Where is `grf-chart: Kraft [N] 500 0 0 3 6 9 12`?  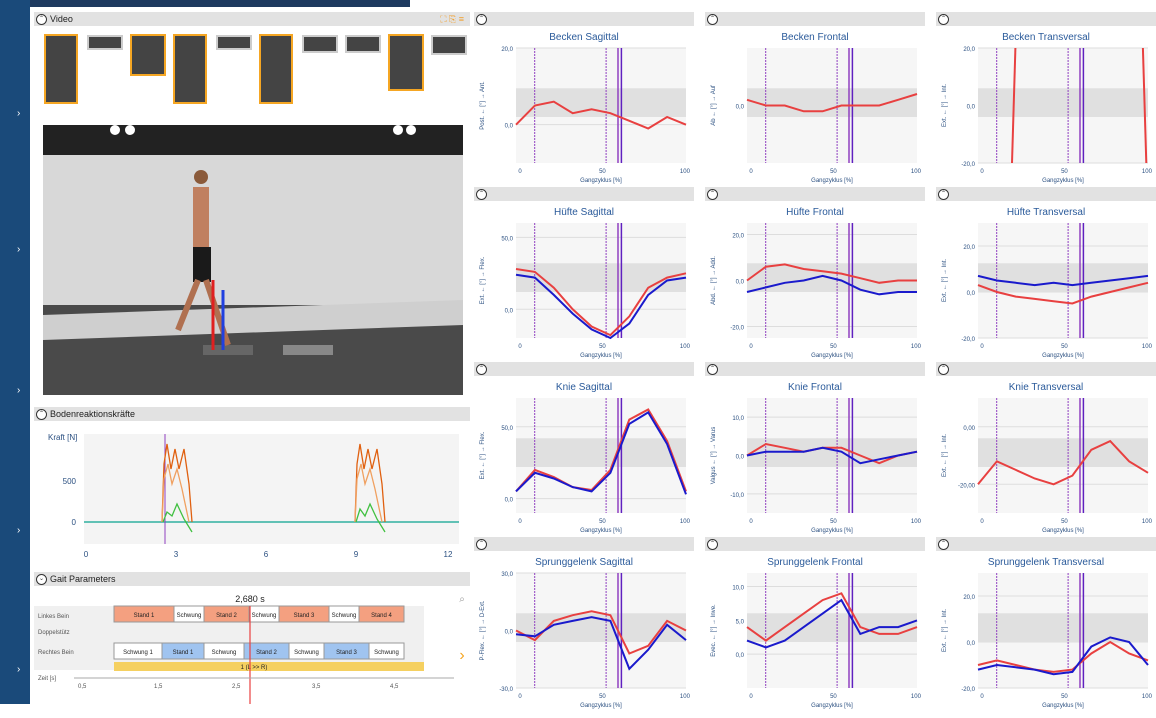 grf-chart: Kraft [N] 500 0 0 3 6 9 12 is located at coordinates (252, 494).